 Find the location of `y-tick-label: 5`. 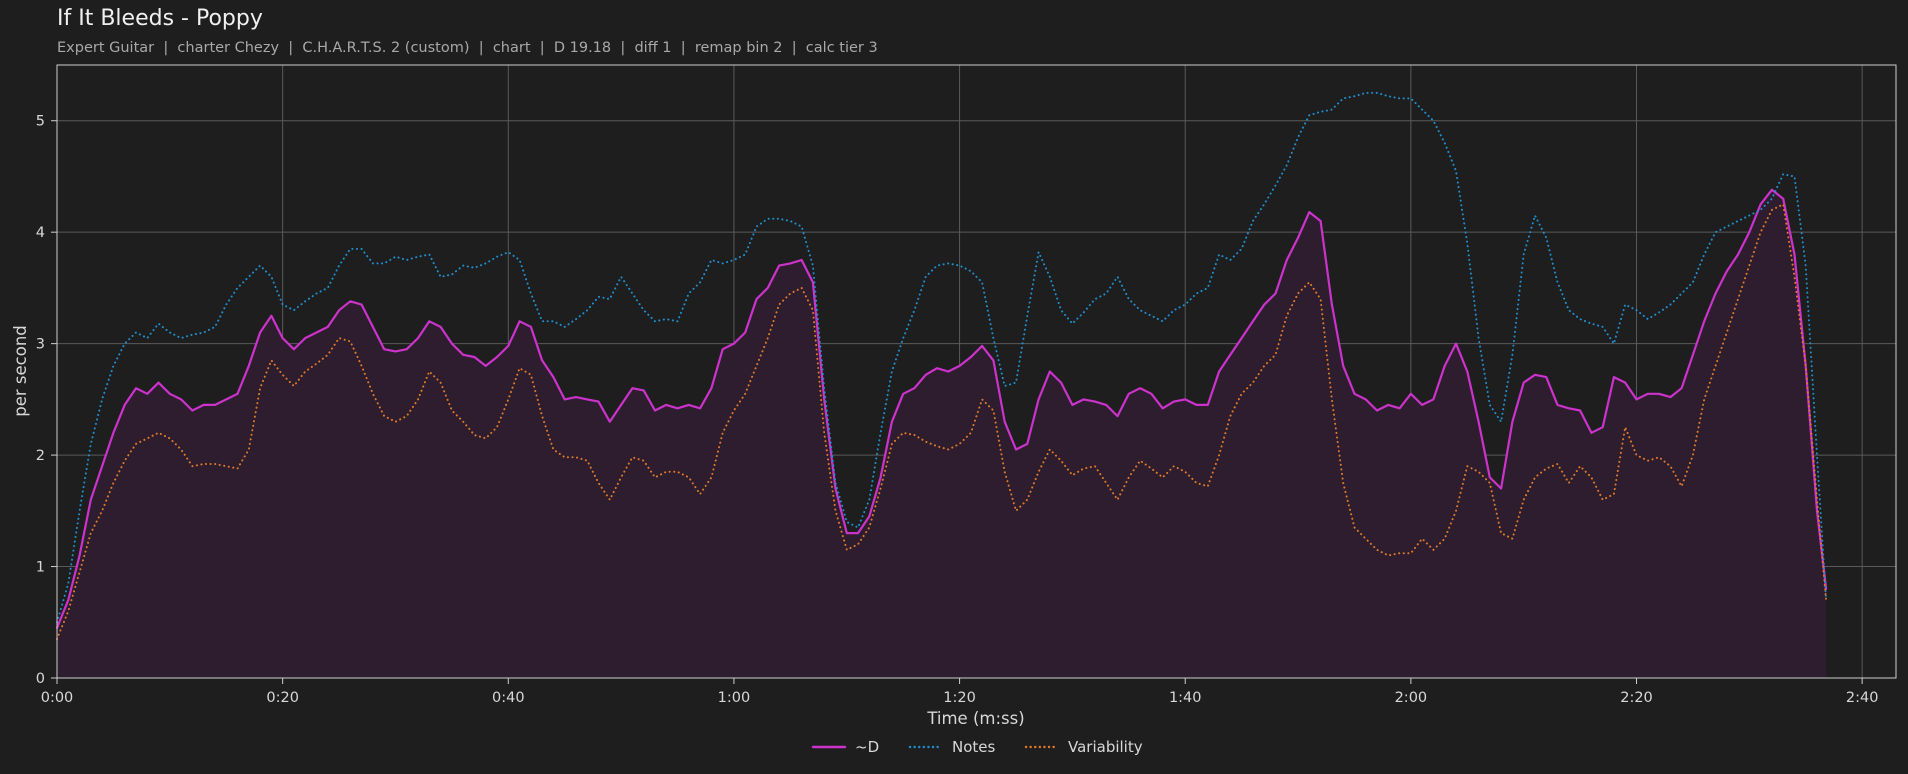

y-tick-label: 5 is located at coordinates (40, 122).